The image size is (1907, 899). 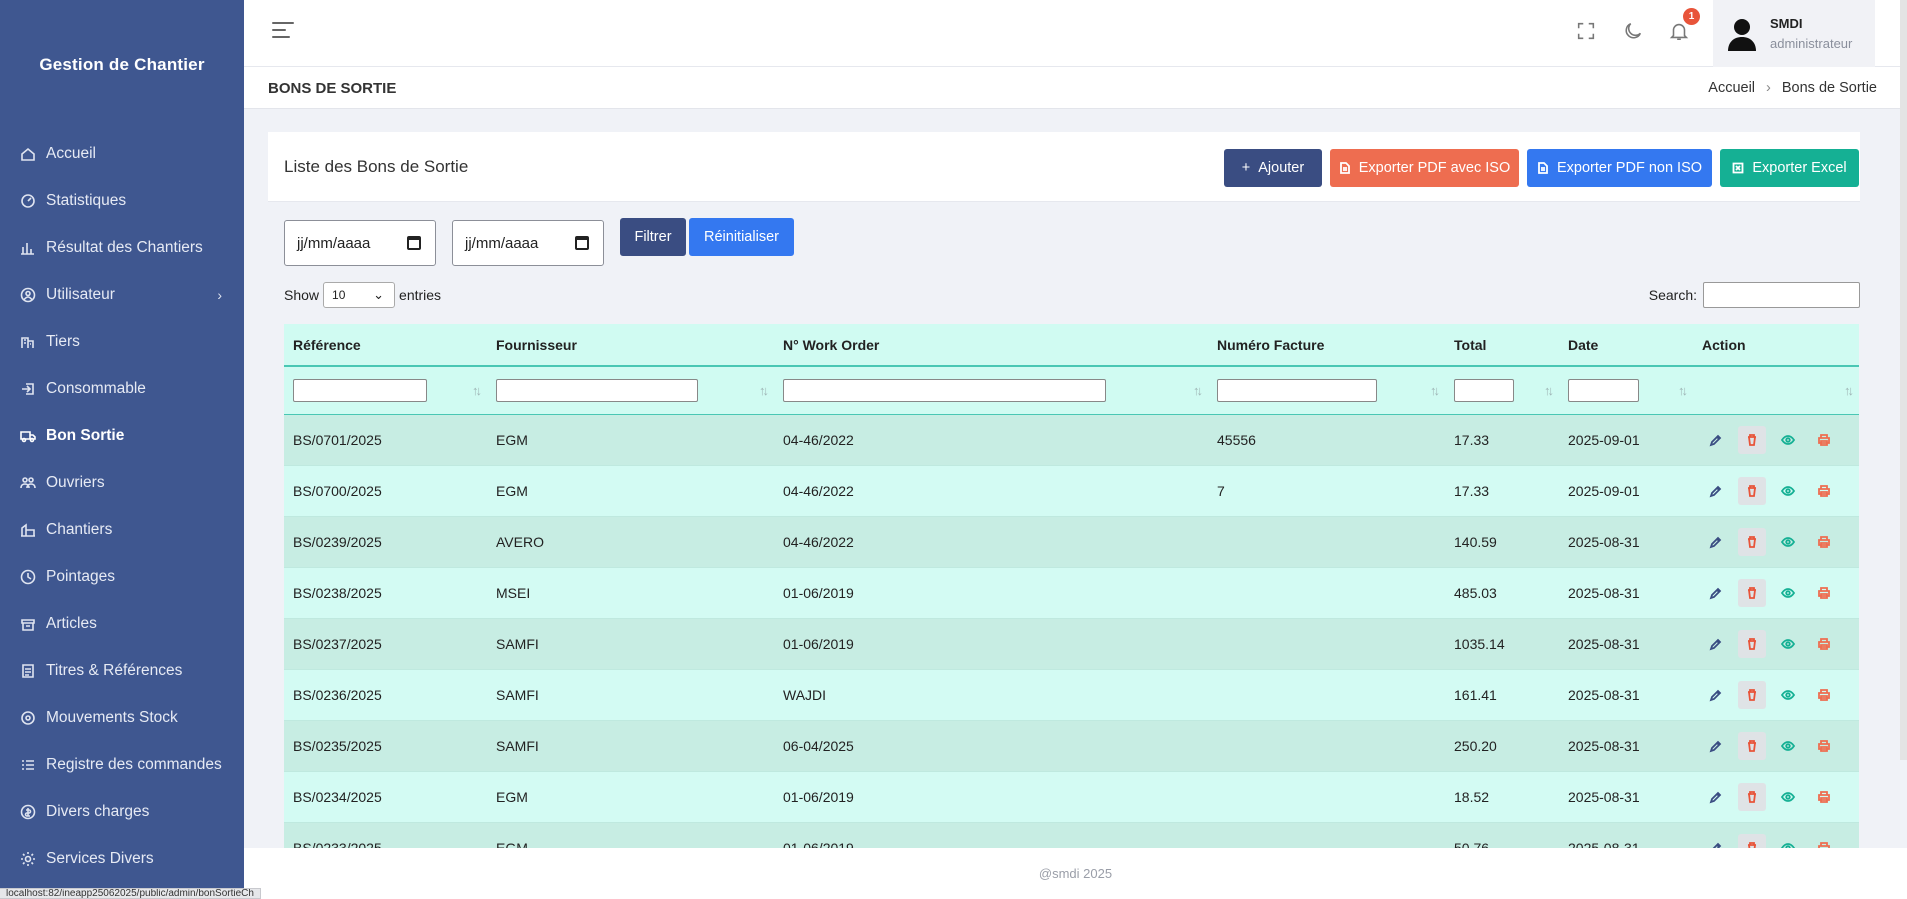 What do you see at coordinates (528, 243) in the screenshot?
I see `date-to-input: jj/mm/aaaa` at bounding box center [528, 243].